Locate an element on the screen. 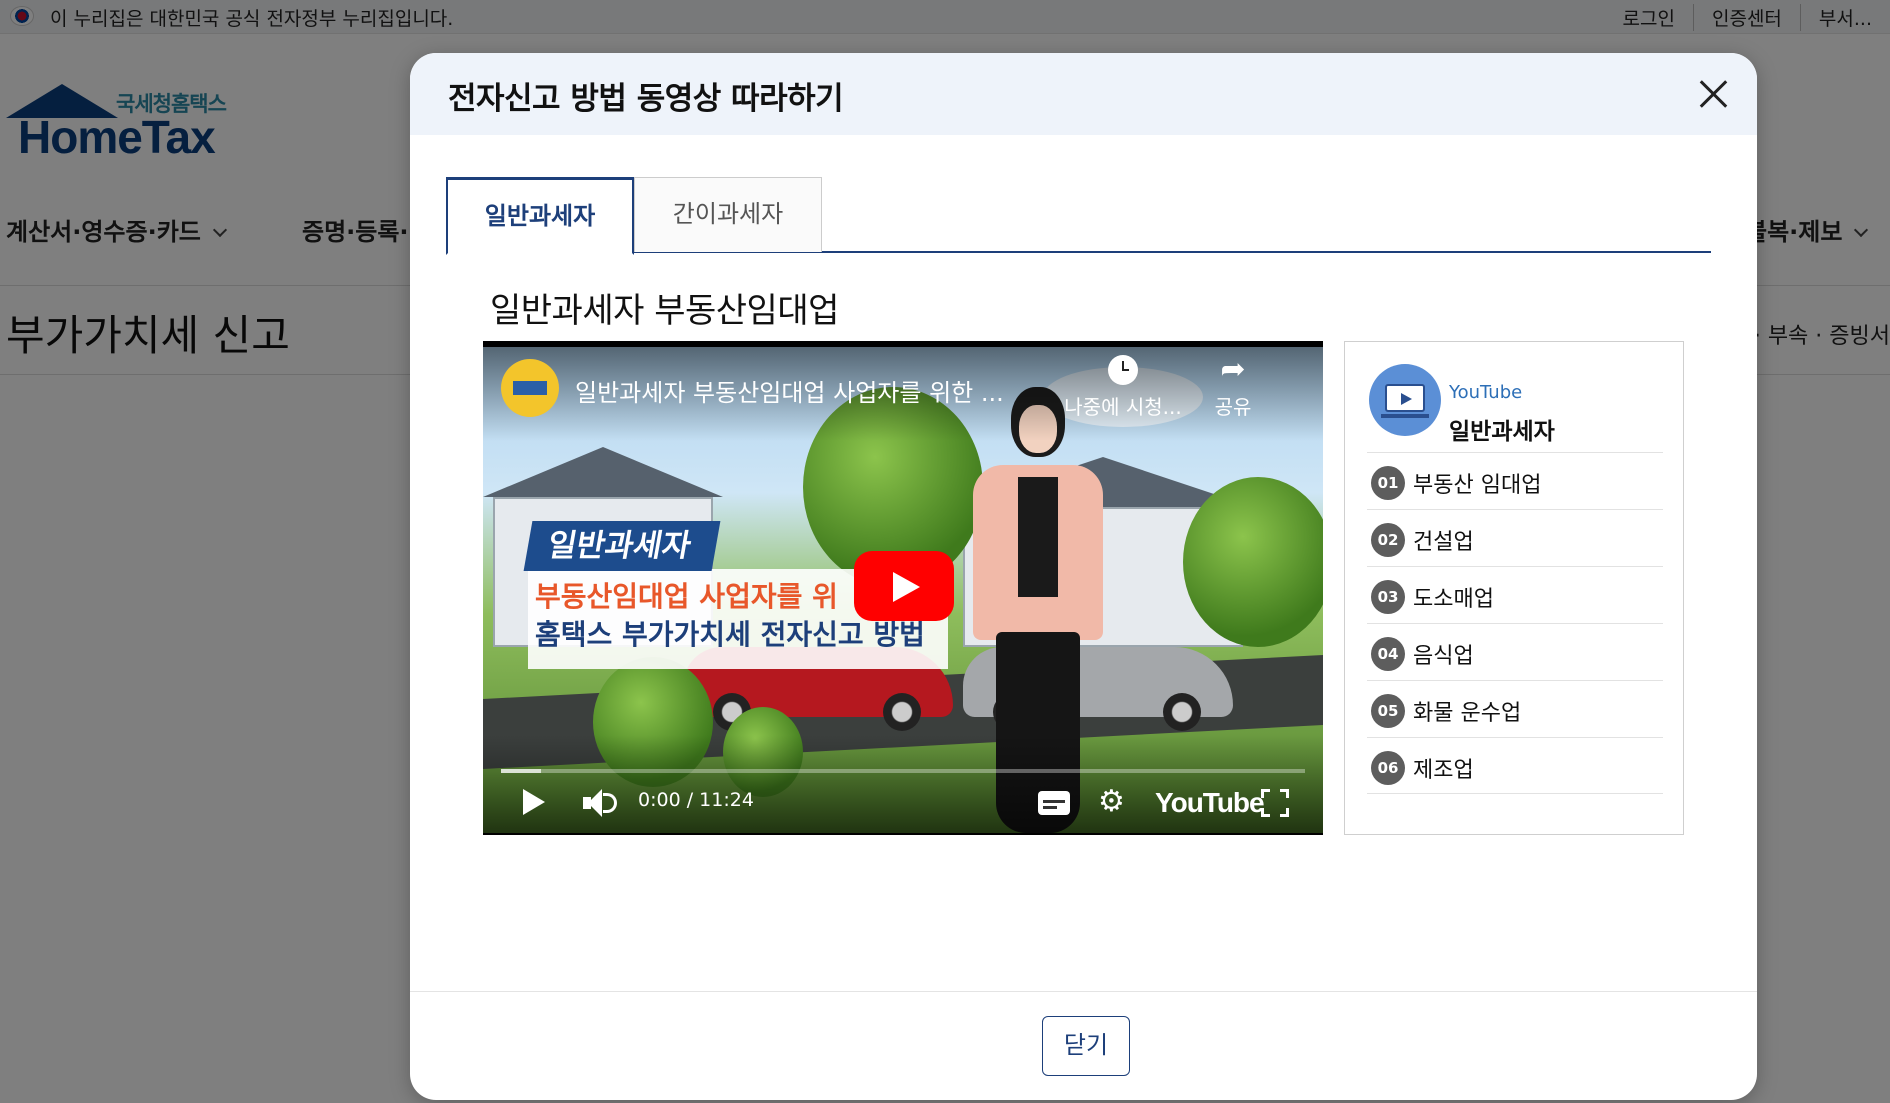  monitor-play-icon is located at coordinates (1405, 398).